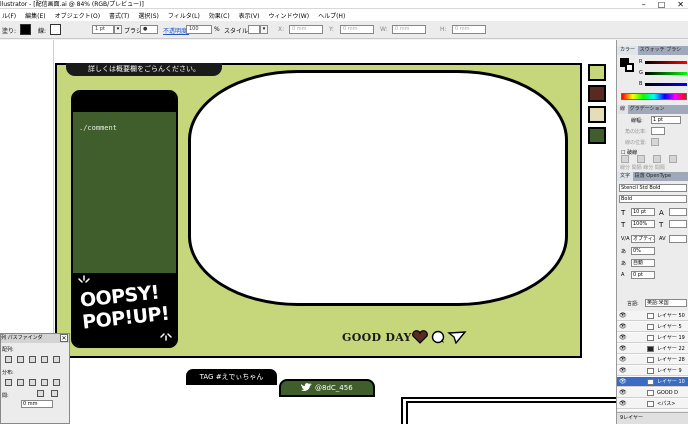 The width and height of the screenshot is (688, 424). Describe the element at coordinates (652, 50) in the screenshot. I see `tab-swatches: スウォッチ` at that location.